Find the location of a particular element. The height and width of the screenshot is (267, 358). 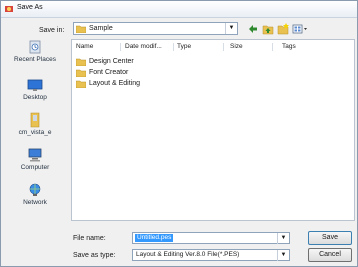

column-header-size: Size is located at coordinates (236, 46).